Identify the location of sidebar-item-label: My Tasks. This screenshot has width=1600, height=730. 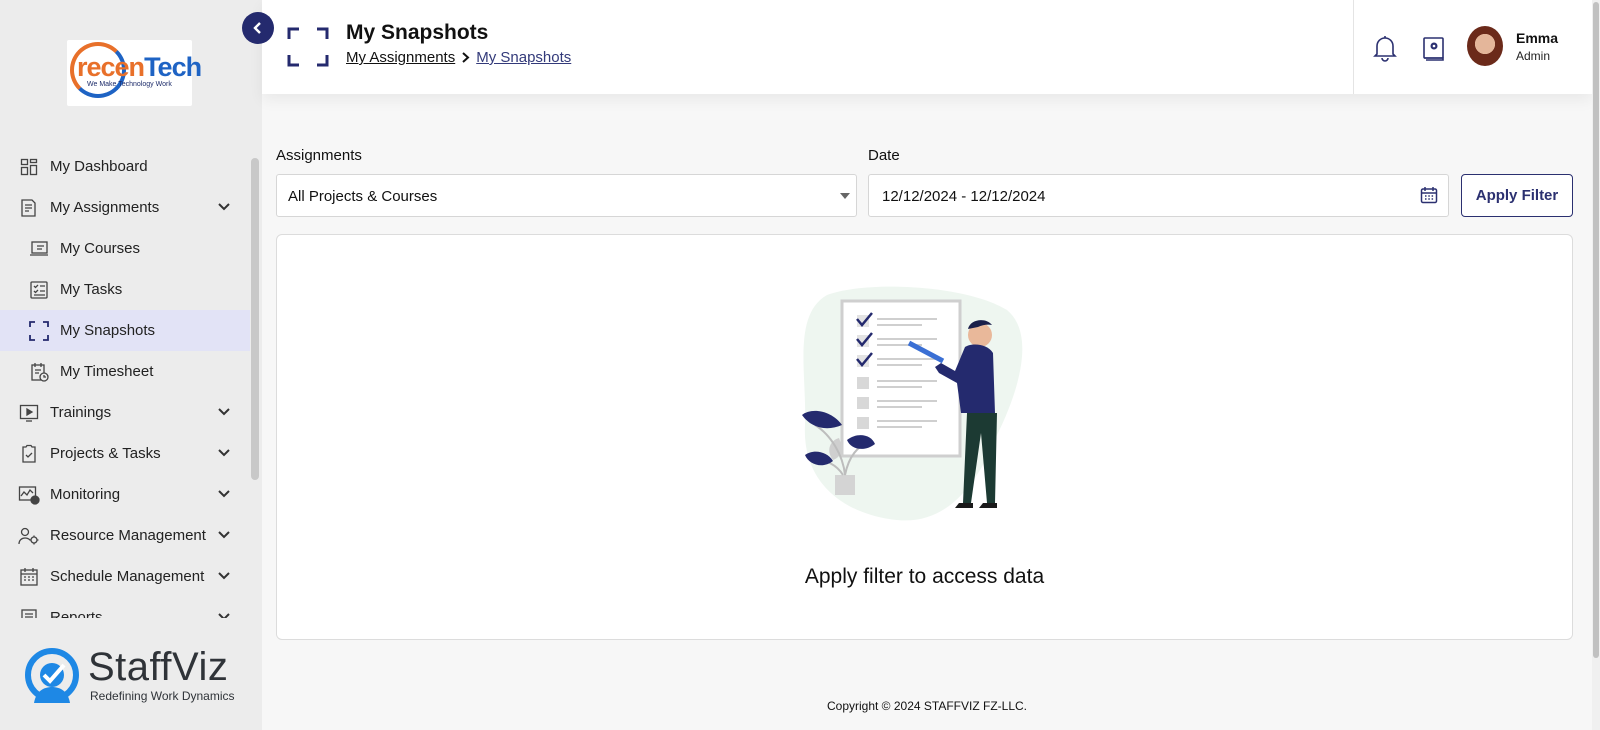
(91, 289).